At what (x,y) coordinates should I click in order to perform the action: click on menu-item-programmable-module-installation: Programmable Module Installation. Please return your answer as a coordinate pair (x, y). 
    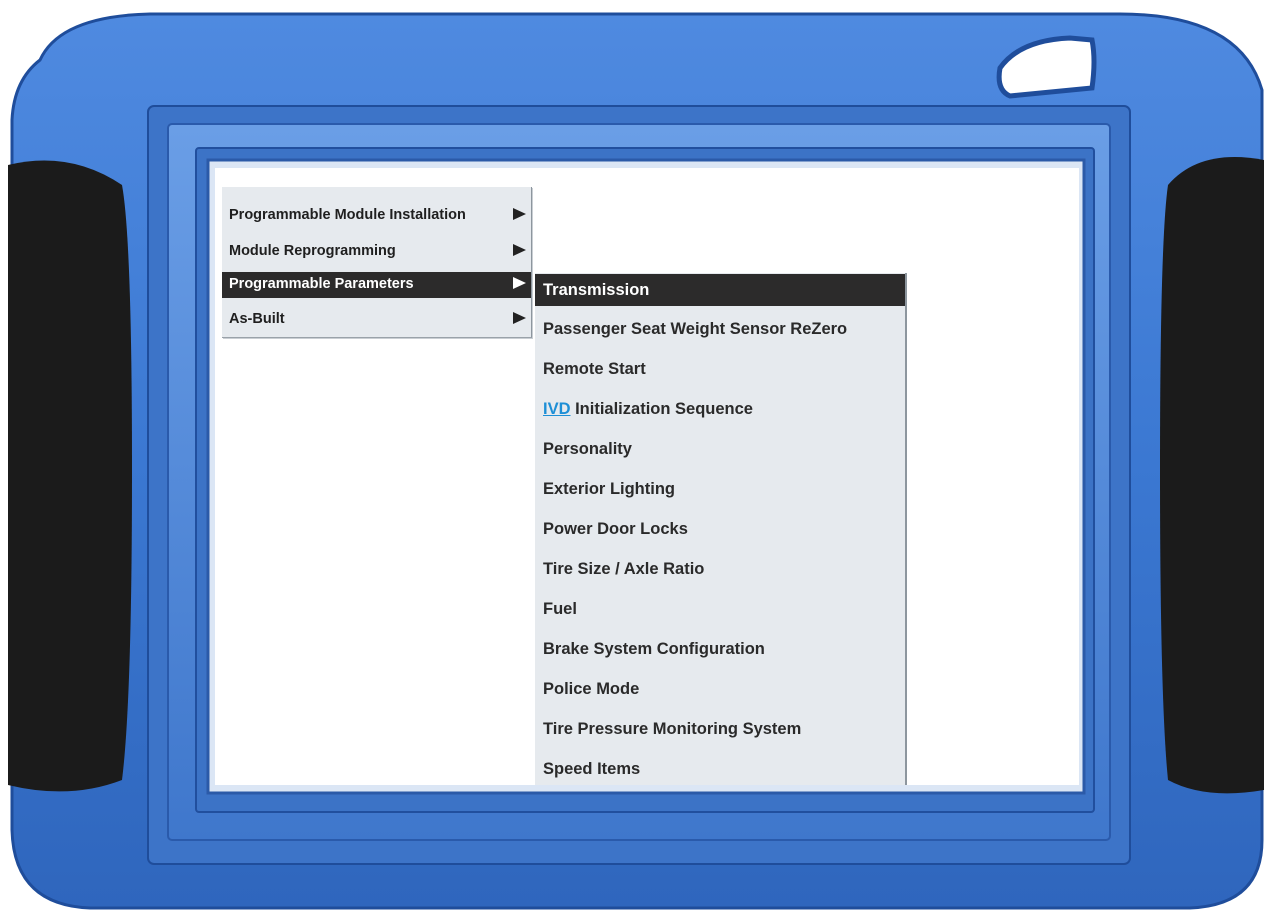
    Looking at the image, I should click on (376, 216).